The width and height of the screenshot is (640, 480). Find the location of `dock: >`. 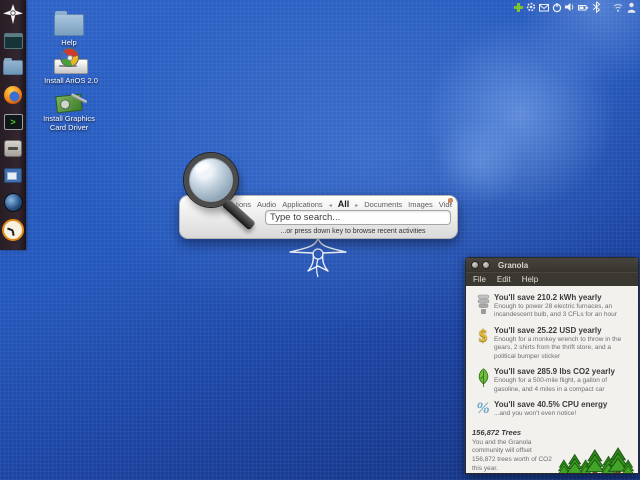

dock: > is located at coordinates (13, 125).